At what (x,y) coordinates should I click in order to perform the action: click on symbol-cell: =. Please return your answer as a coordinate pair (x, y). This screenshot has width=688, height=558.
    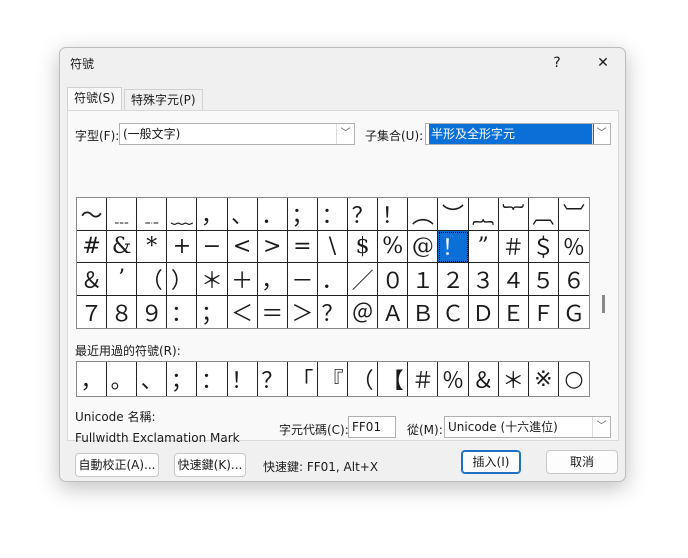
    Looking at the image, I should click on (302, 246).